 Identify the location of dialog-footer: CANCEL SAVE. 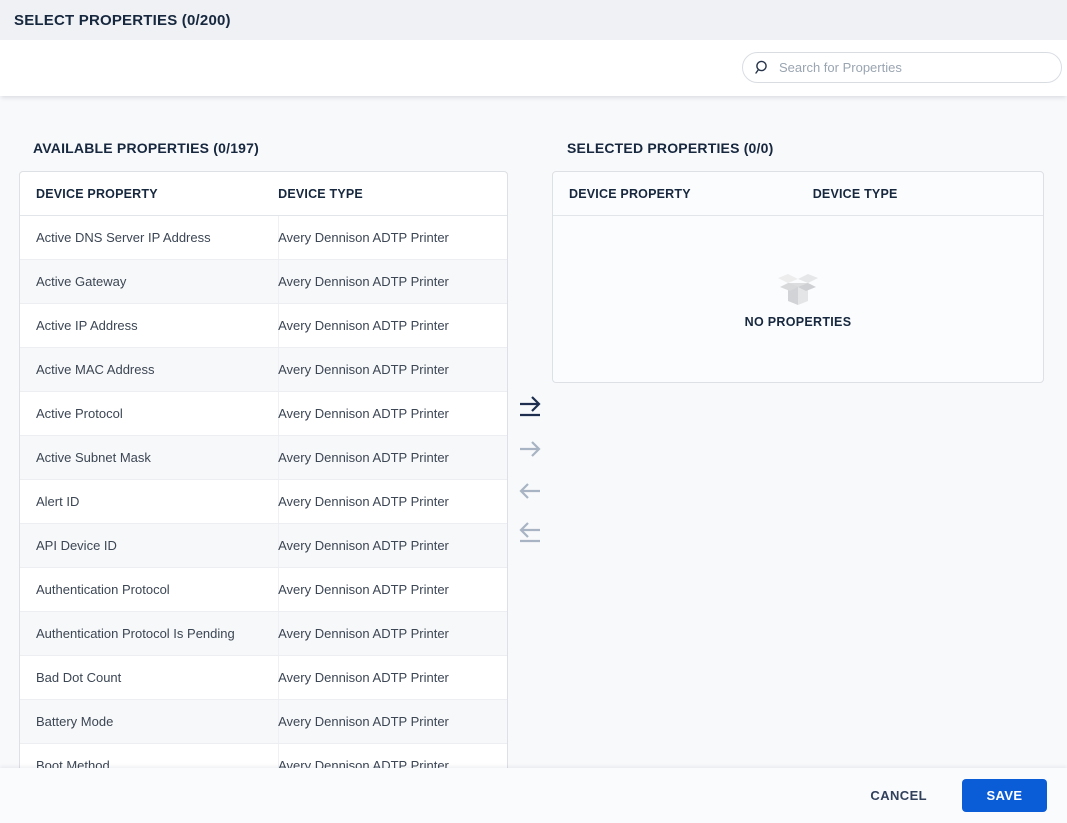
(533, 795).